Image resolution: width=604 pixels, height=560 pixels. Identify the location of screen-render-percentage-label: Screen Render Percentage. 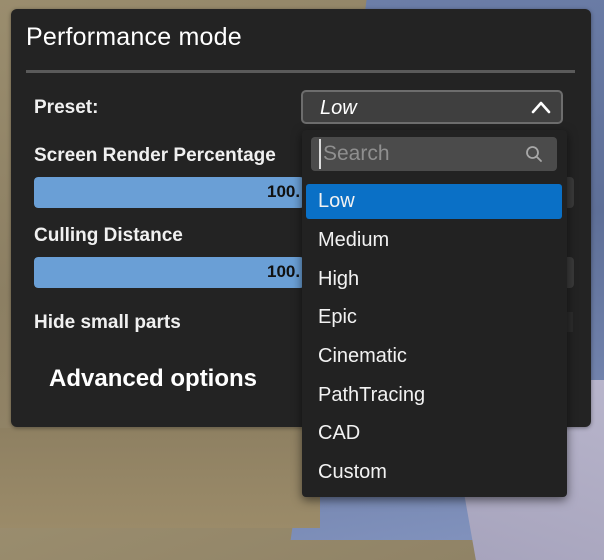
(155, 155).